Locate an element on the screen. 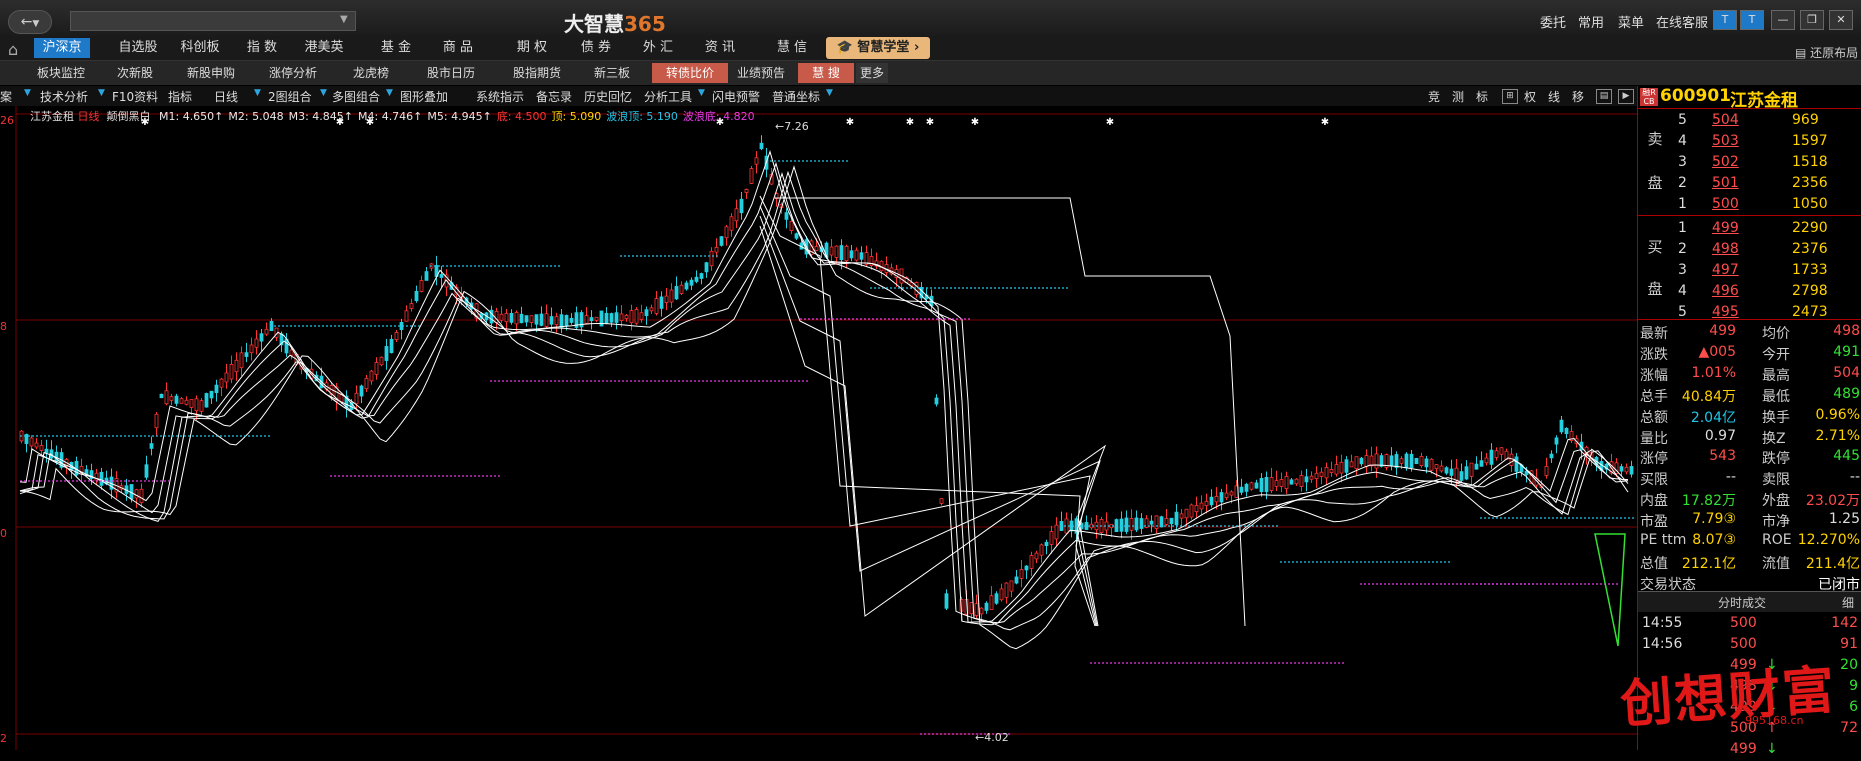 This screenshot has width=1861, height=761. tab-huixin: 慧 信 is located at coordinates (792, 48).